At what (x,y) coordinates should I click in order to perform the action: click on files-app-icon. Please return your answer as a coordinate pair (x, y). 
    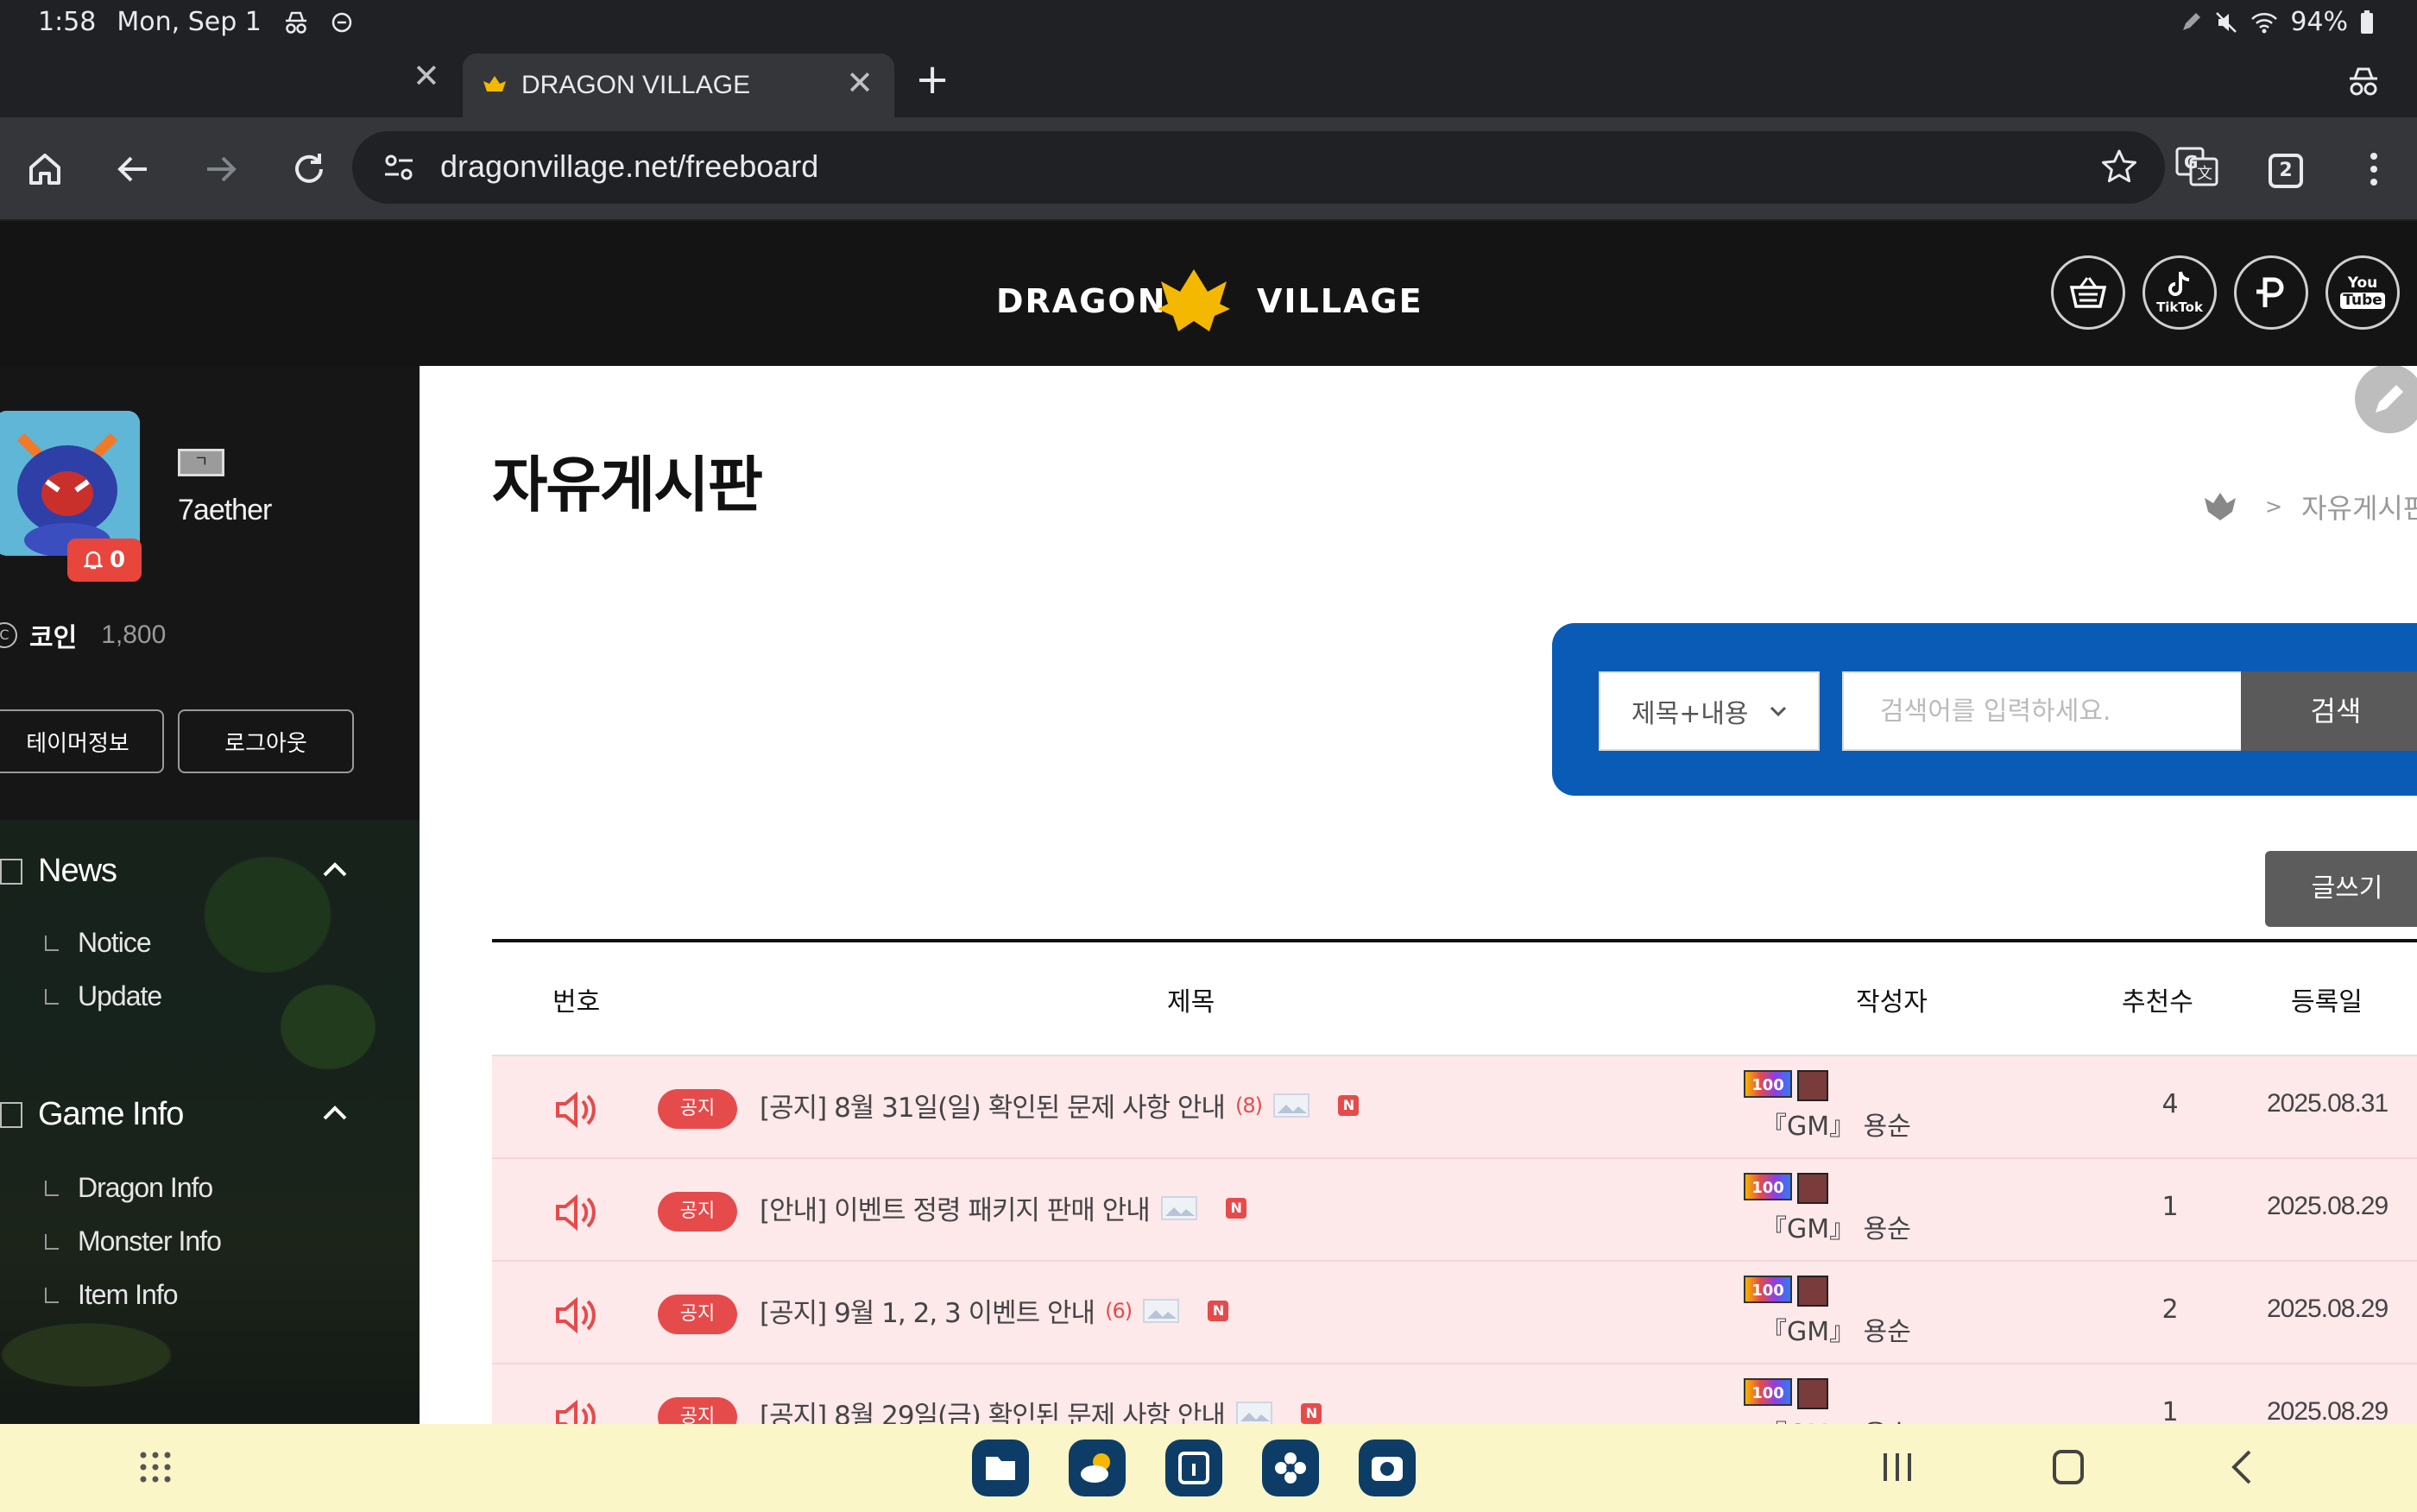
    Looking at the image, I should click on (1000, 1468).